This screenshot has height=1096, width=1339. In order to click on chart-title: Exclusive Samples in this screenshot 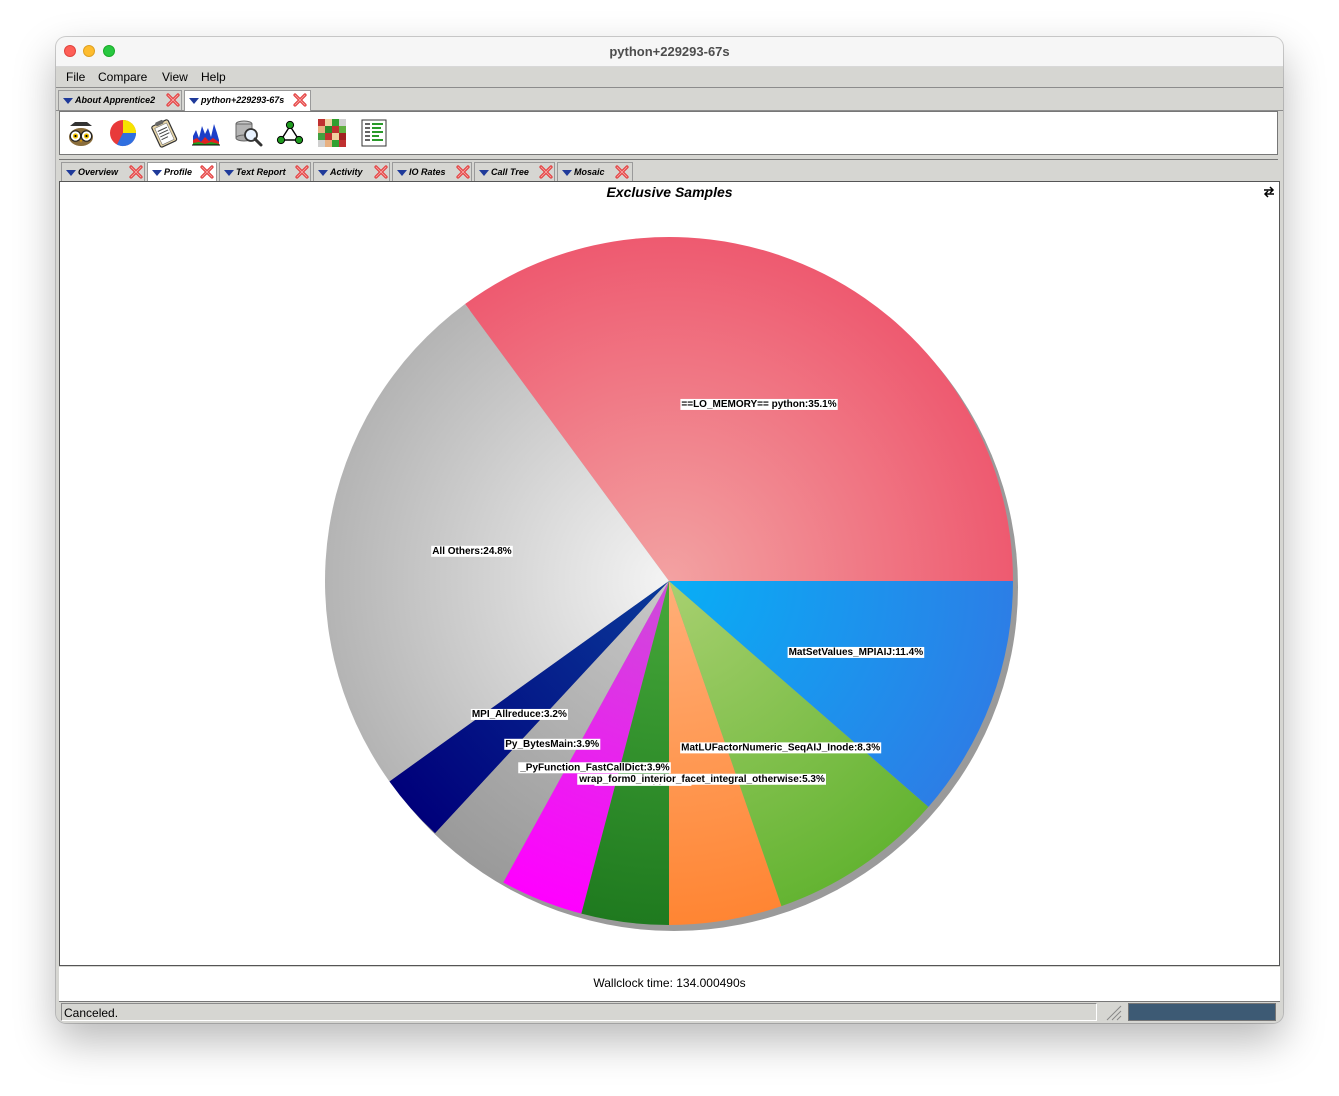, I will do `click(669, 192)`.